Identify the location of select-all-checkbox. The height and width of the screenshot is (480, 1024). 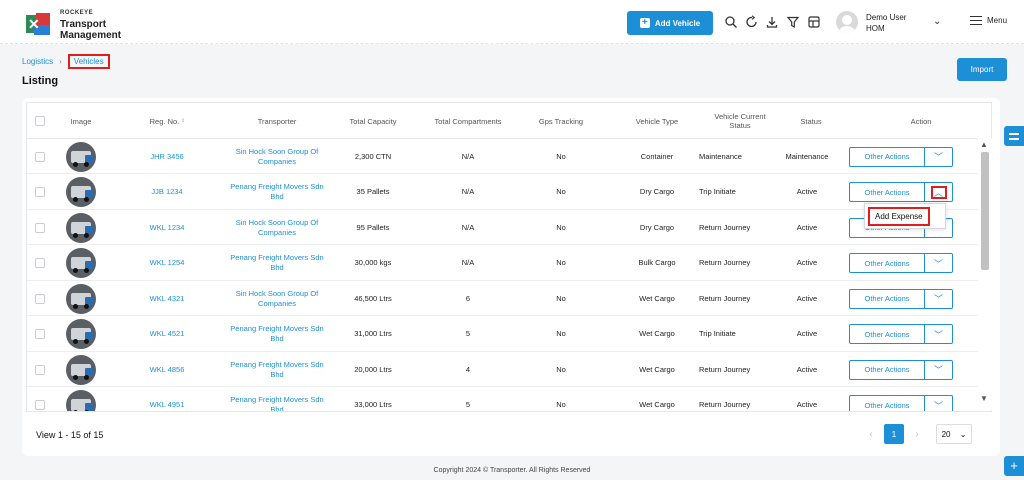
(40, 121).